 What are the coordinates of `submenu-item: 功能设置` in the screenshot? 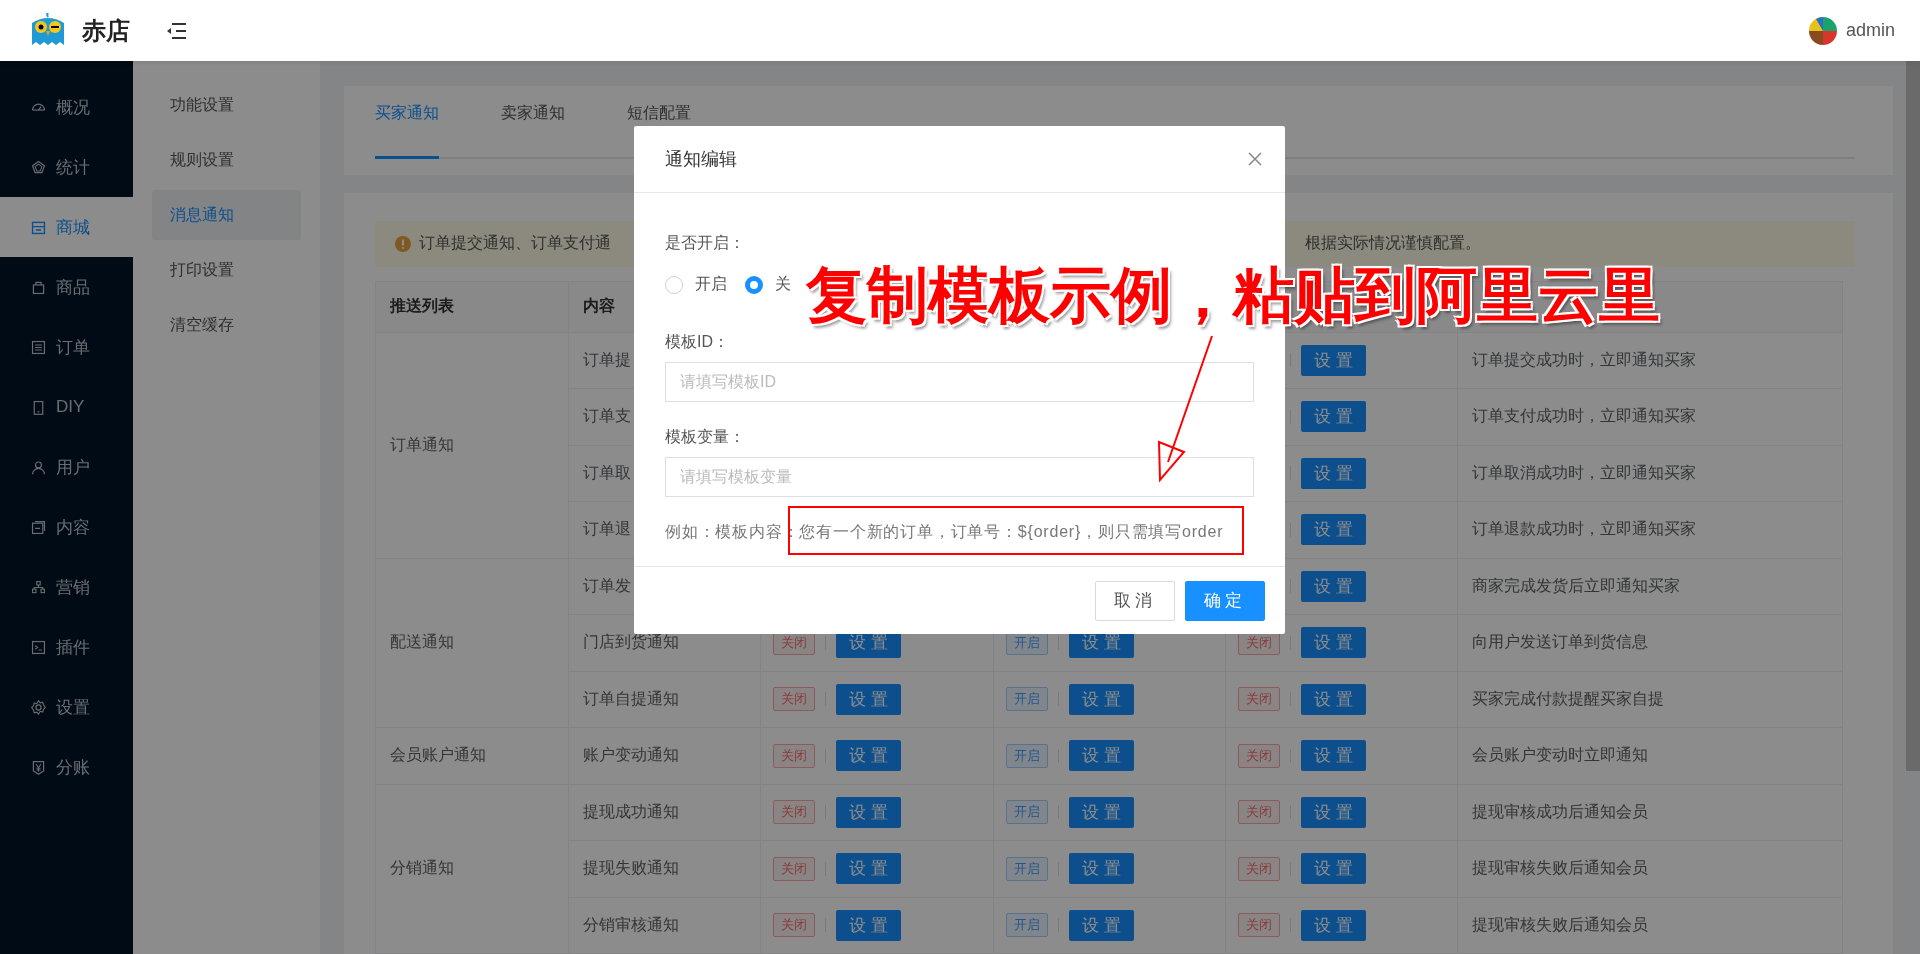 It's located at (226, 105).